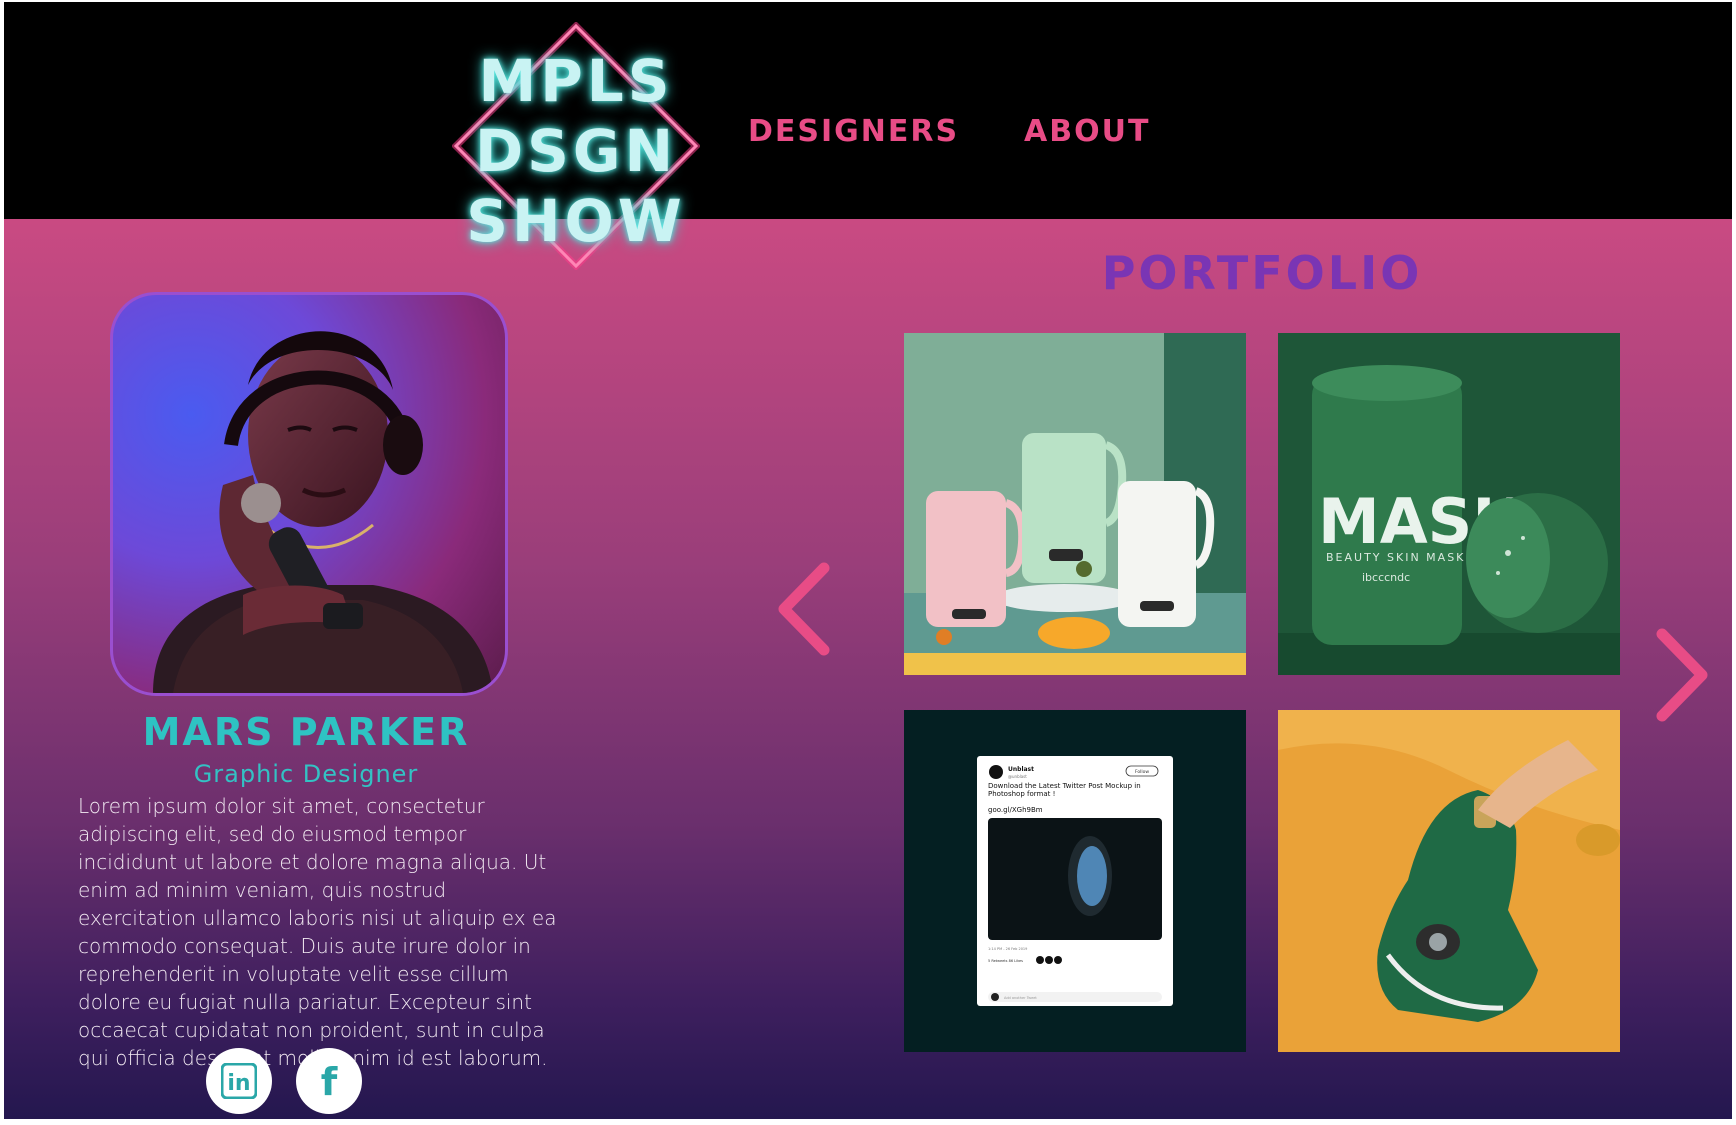 This screenshot has width=1736, height=1125. Describe the element at coordinates (306, 774) in the screenshot. I see `designer-role: Graphic Designer` at that location.